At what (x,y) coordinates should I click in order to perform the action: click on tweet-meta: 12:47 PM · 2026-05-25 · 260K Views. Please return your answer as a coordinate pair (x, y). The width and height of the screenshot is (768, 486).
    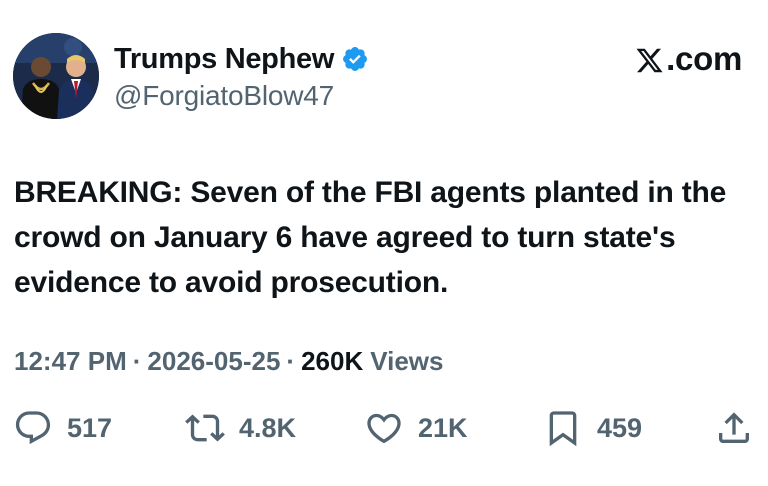
    Looking at the image, I should click on (228, 361).